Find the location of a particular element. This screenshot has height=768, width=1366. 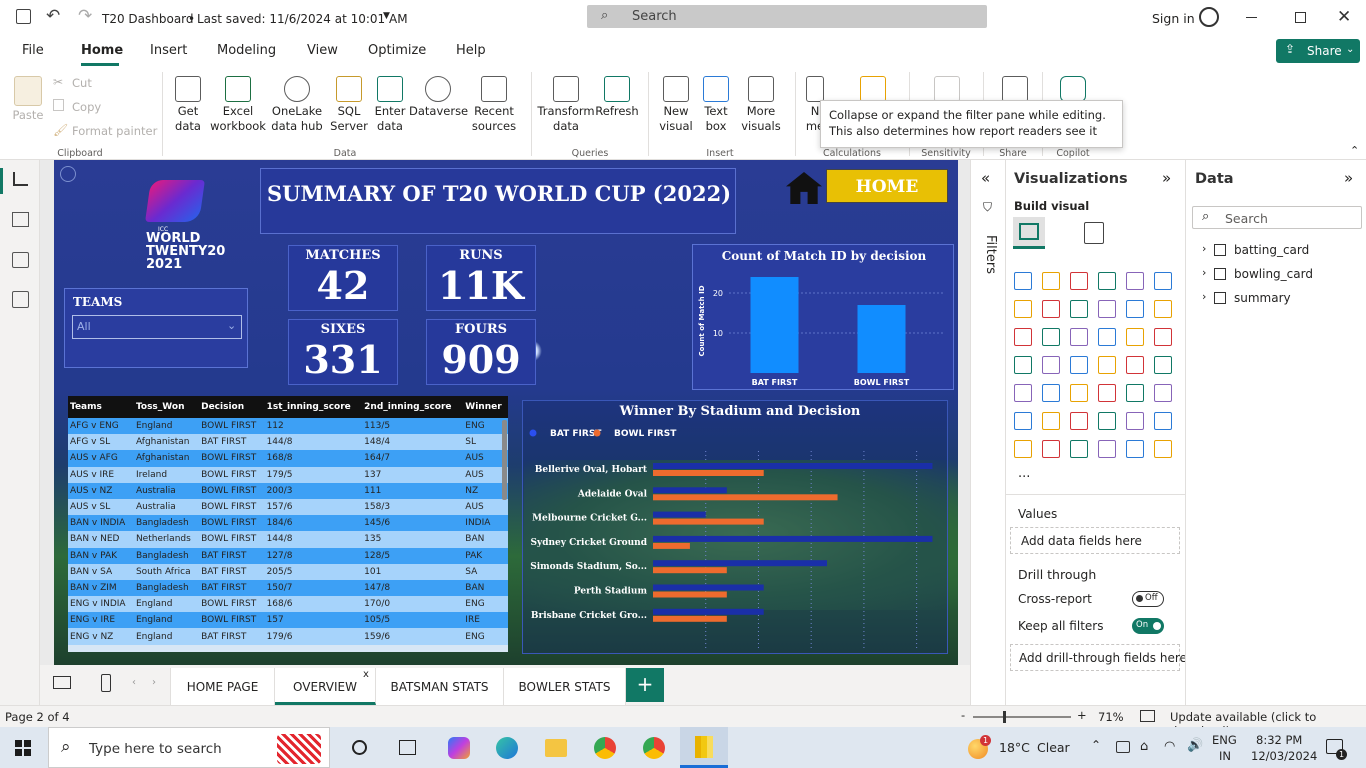

tab-optimize: Optimize is located at coordinates (397, 50).